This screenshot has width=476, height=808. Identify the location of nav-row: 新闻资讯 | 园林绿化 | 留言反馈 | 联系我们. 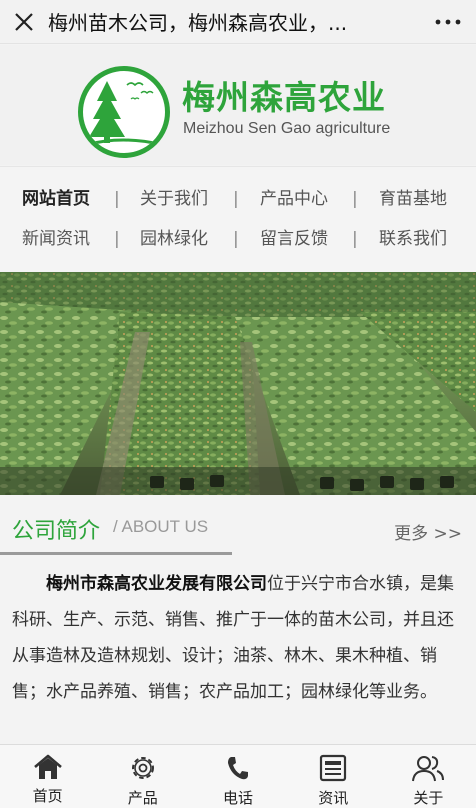
(238, 239).